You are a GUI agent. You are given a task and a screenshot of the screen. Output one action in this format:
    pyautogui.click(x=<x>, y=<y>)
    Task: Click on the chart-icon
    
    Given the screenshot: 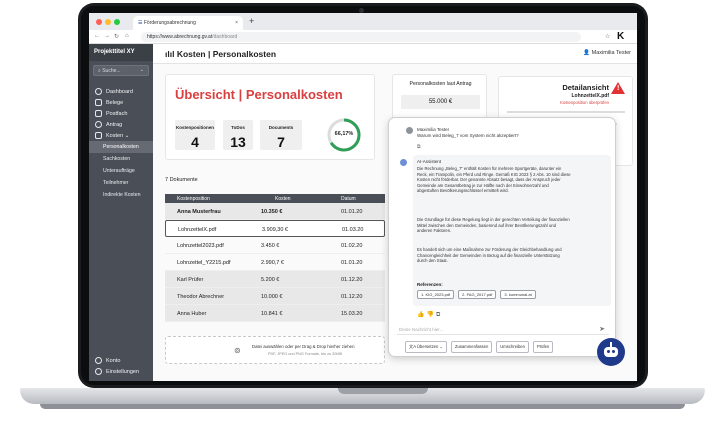 What is the action you would take?
    pyautogui.click(x=98, y=135)
    